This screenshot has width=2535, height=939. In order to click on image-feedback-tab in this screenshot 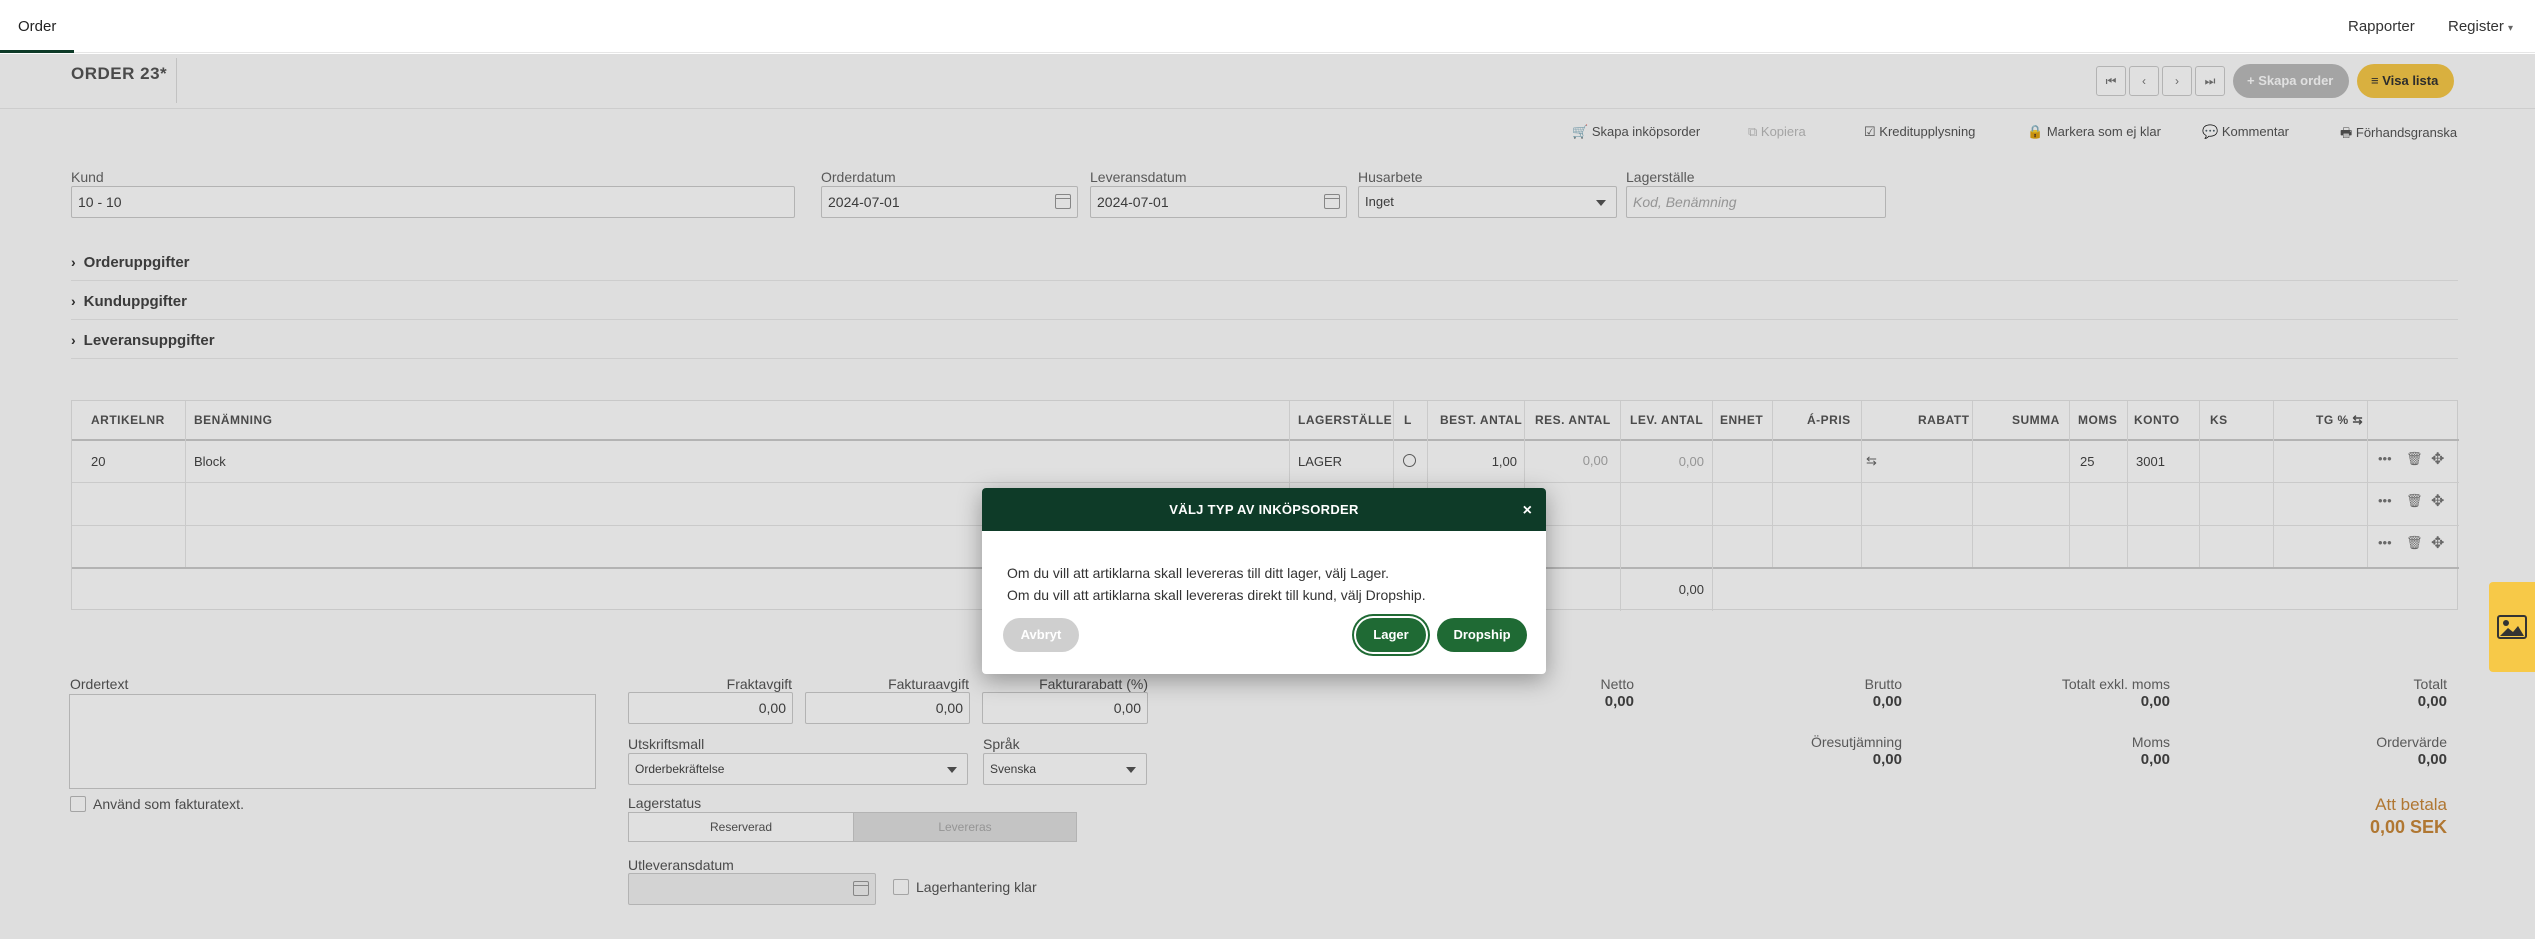, I will do `click(2512, 627)`.